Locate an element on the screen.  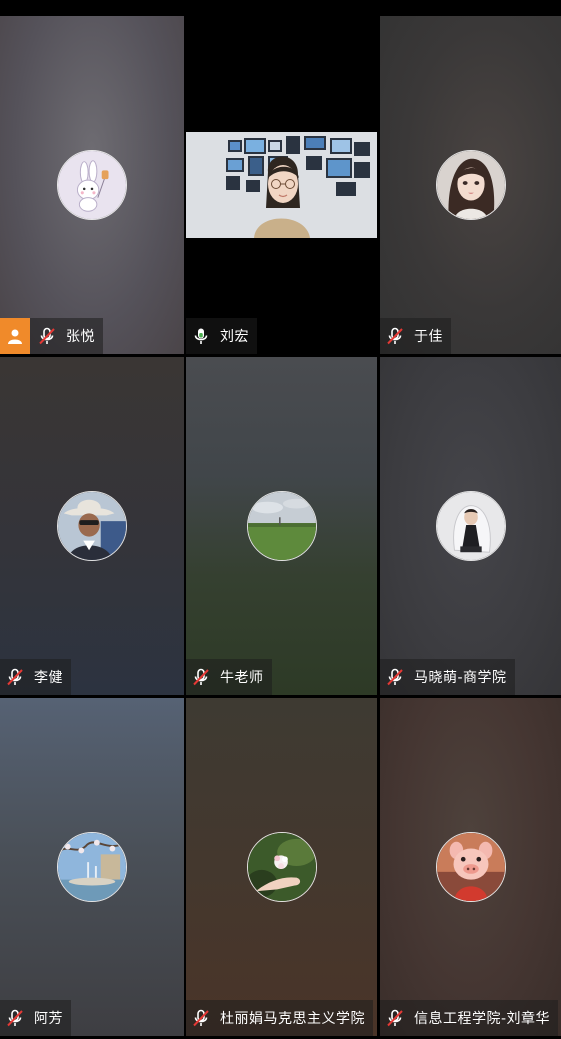
participant-label: 于佳 is located at coordinates (415, 336).